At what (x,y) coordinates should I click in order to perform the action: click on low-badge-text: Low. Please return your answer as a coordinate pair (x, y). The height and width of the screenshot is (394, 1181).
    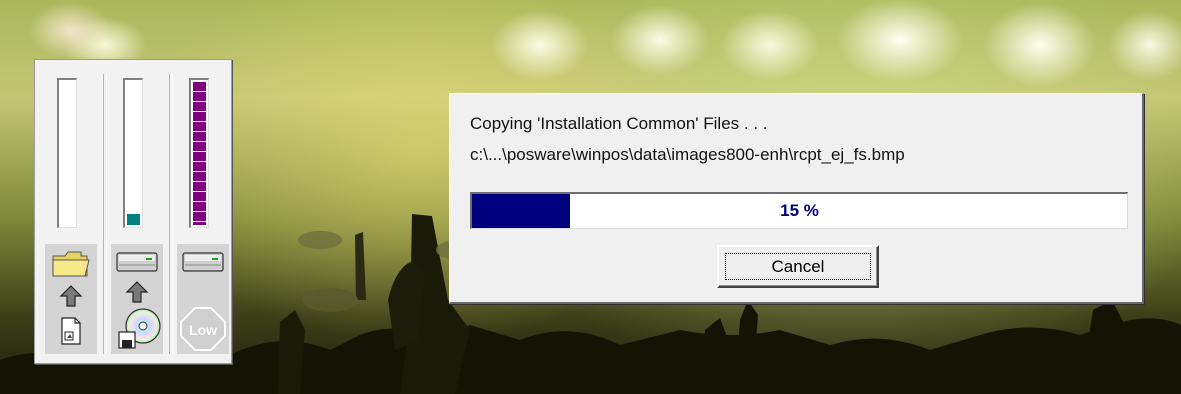
    Looking at the image, I should click on (203, 330).